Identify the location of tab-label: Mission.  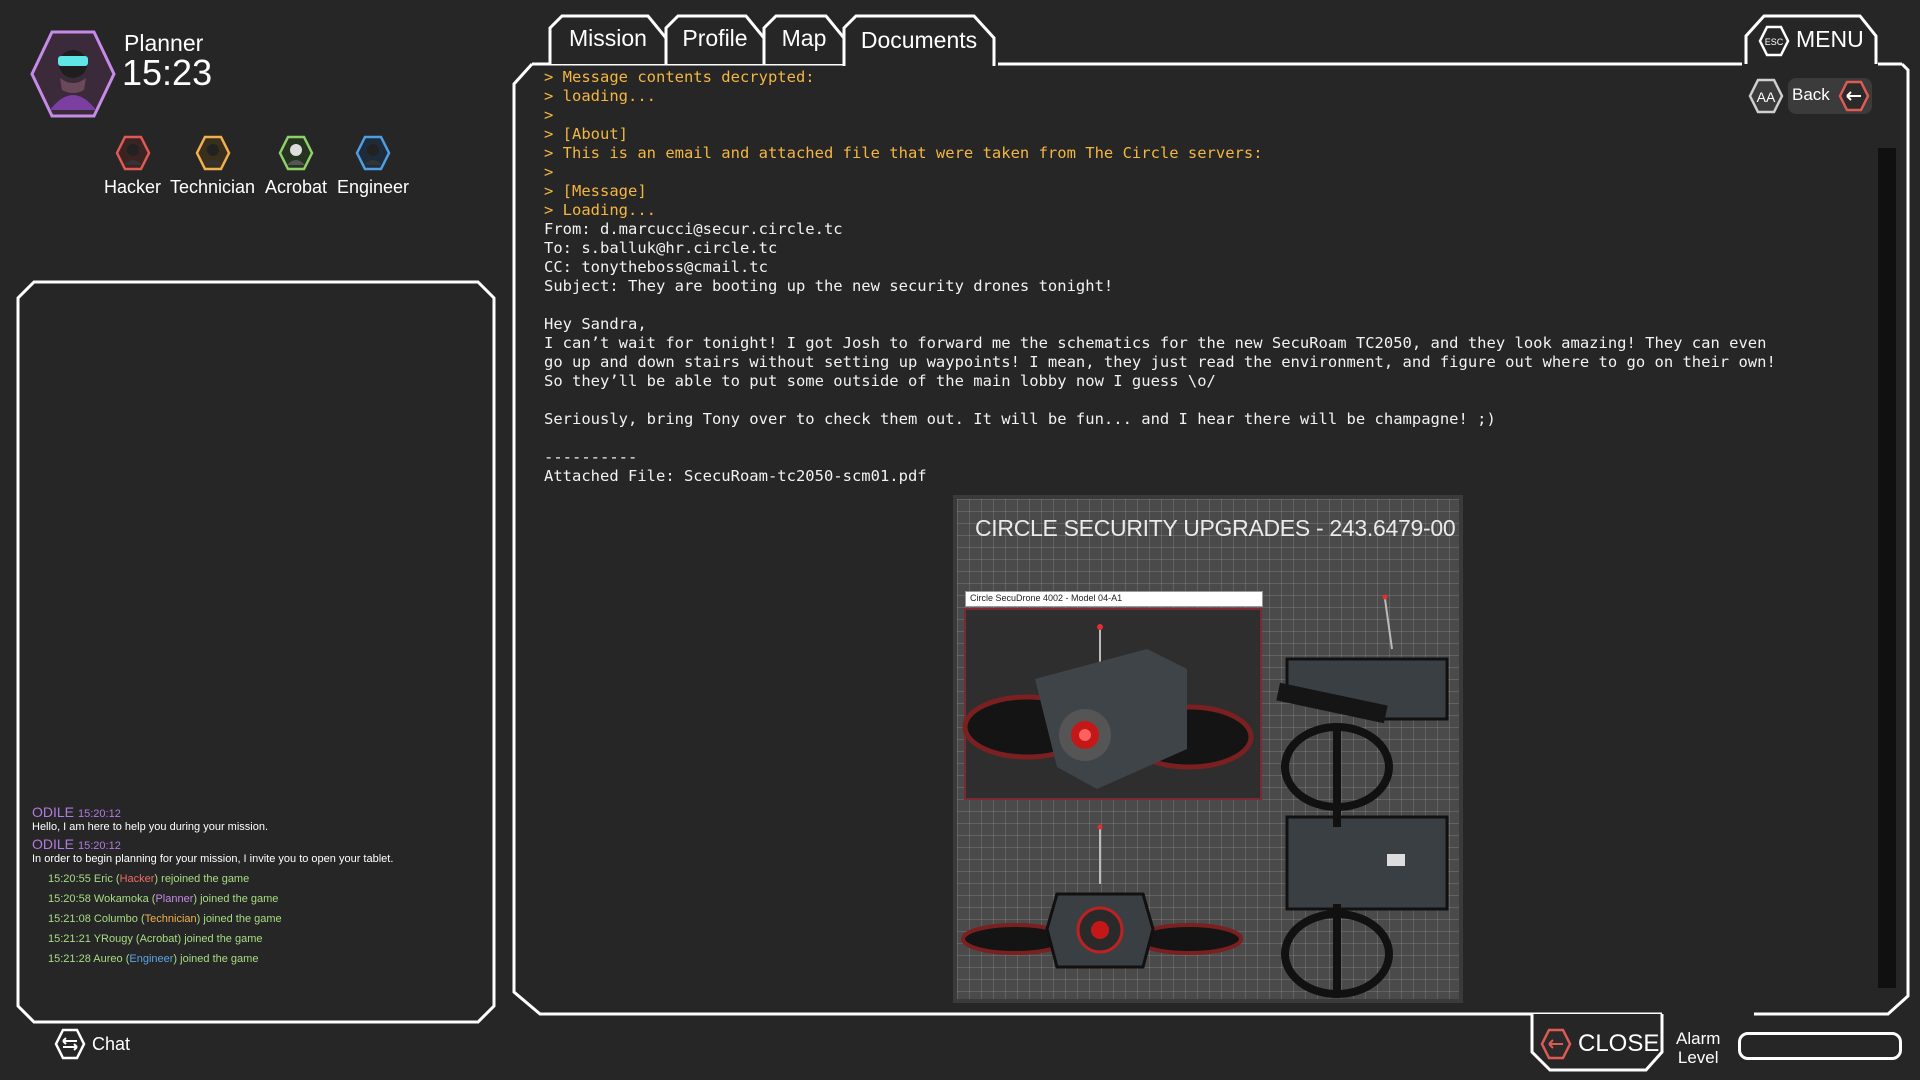
(608, 37).